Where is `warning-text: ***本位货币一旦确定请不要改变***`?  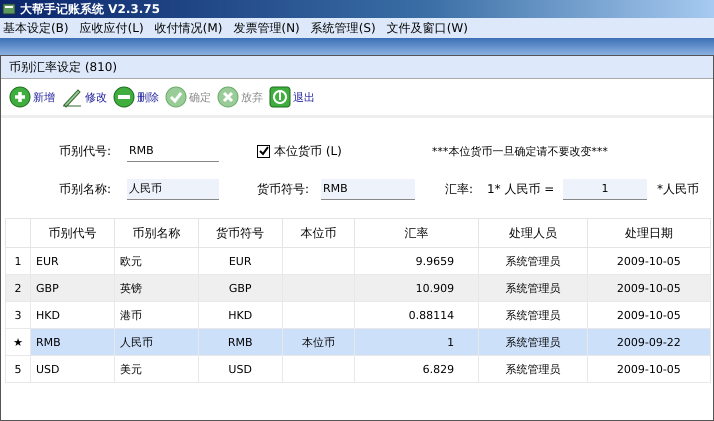
warning-text: ***本位货币一旦确定请不要改变*** is located at coordinates (520, 151).